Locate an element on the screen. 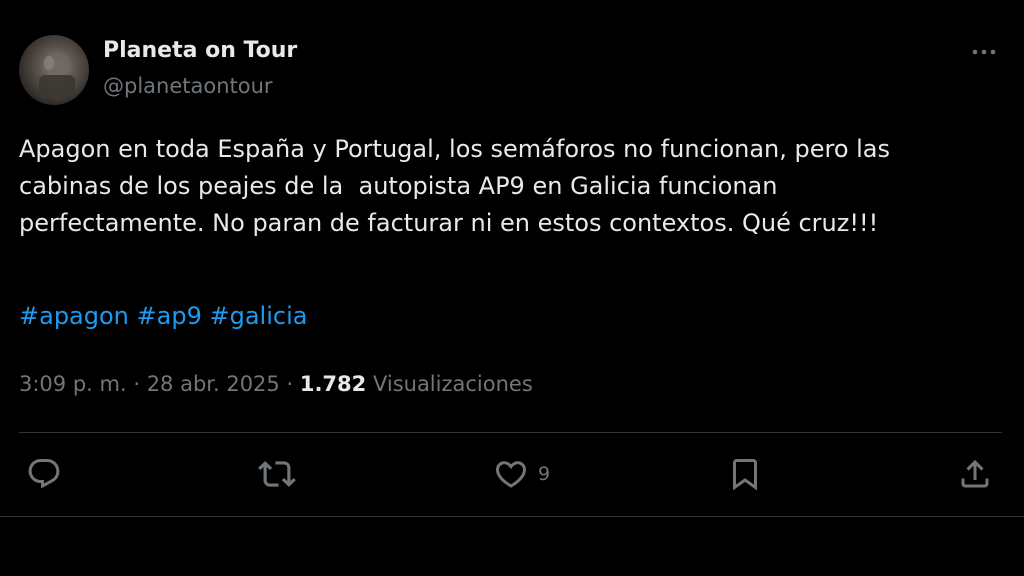  hashtag-link: #apagon is located at coordinates (74, 316).